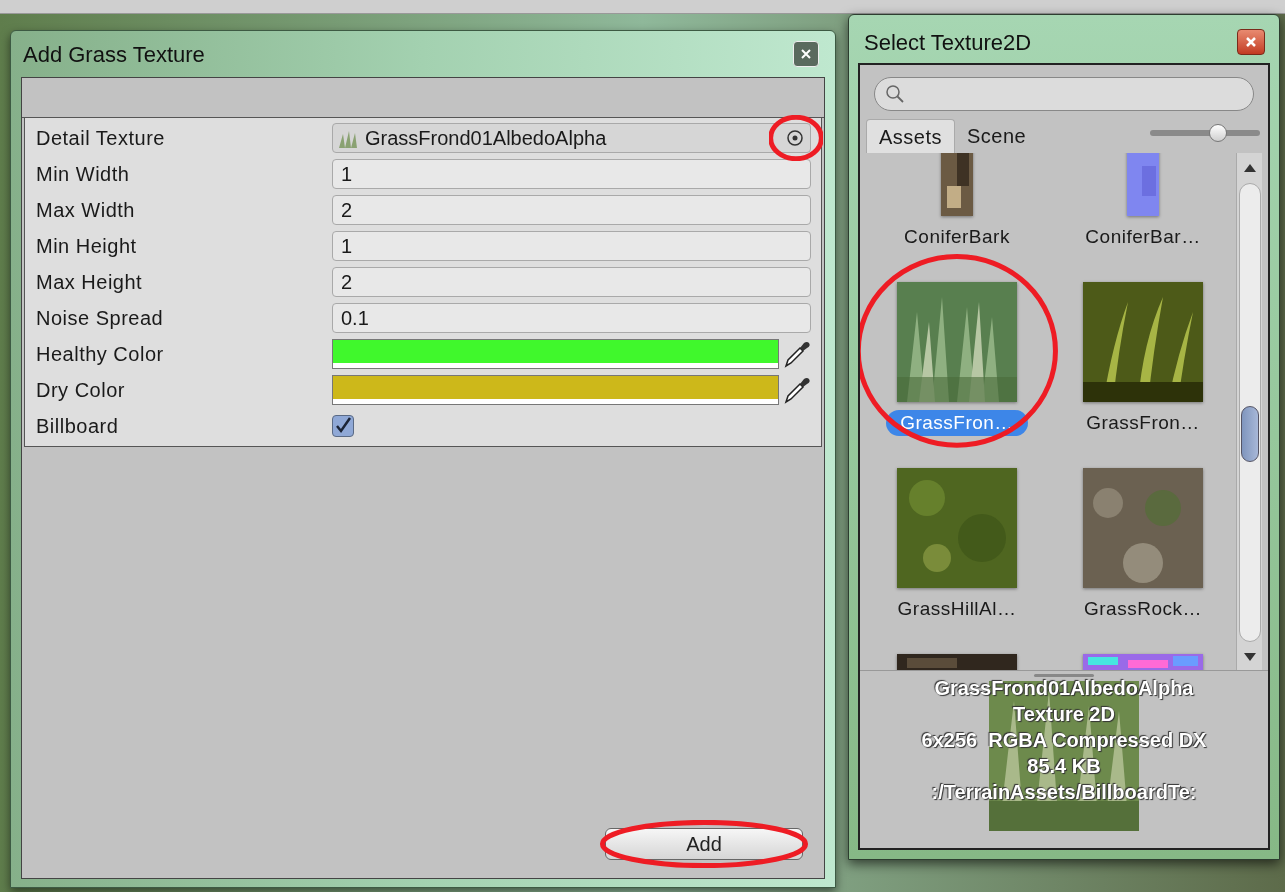 This screenshot has height=892, width=1285. What do you see at coordinates (1064, 714) in the screenshot?
I see `preview-info-text: Texture 2D` at bounding box center [1064, 714].